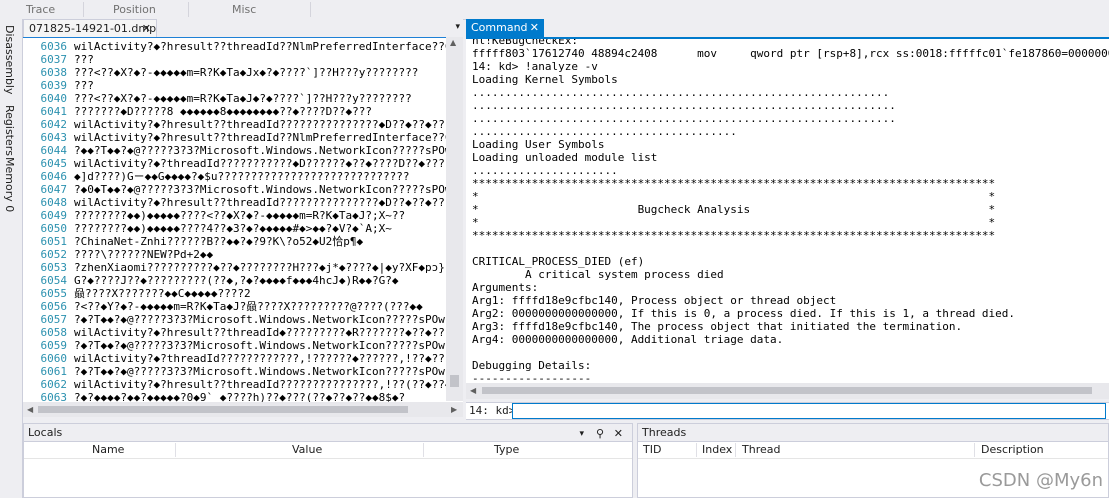 This screenshot has width=1109, height=498. I want to click on threads-title-bar: Threads, so click(873, 433).